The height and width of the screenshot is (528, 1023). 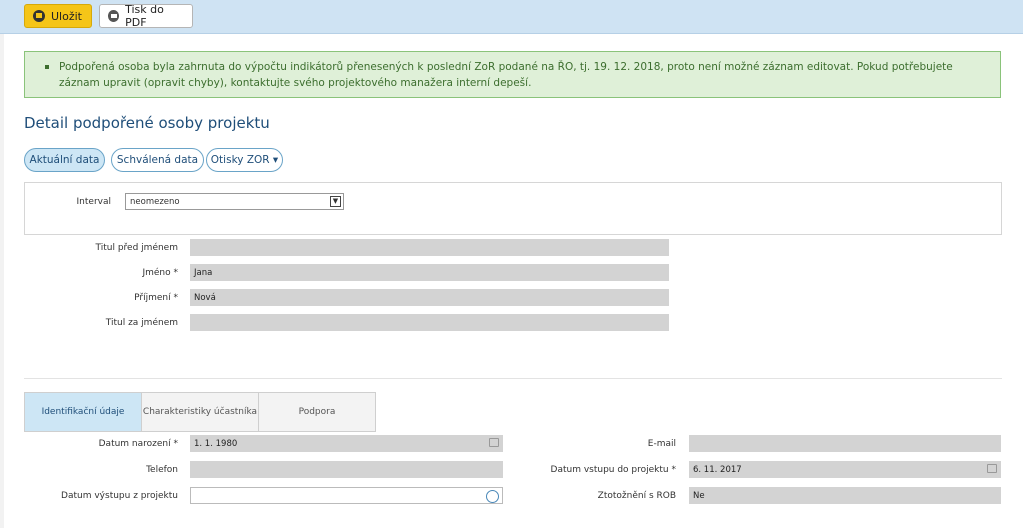 What do you see at coordinates (157, 160) in the screenshot?
I see `tab-approved-data: Schválená data` at bounding box center [157, 160].